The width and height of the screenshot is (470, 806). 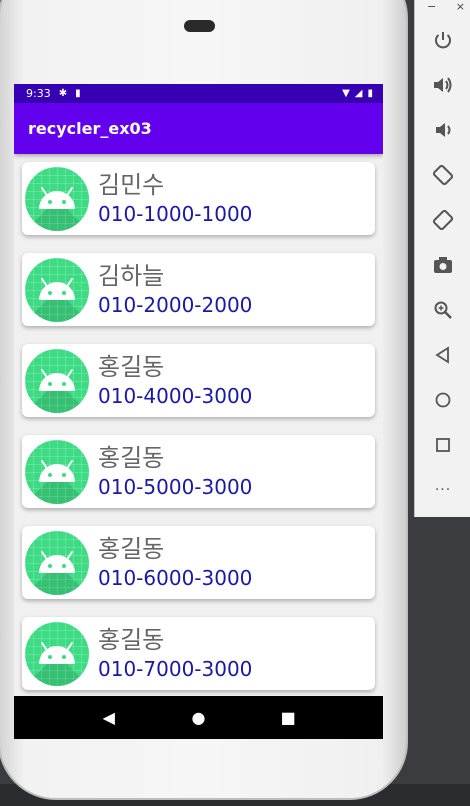 I want to click on camera-icon, so click(x=443, y=265).